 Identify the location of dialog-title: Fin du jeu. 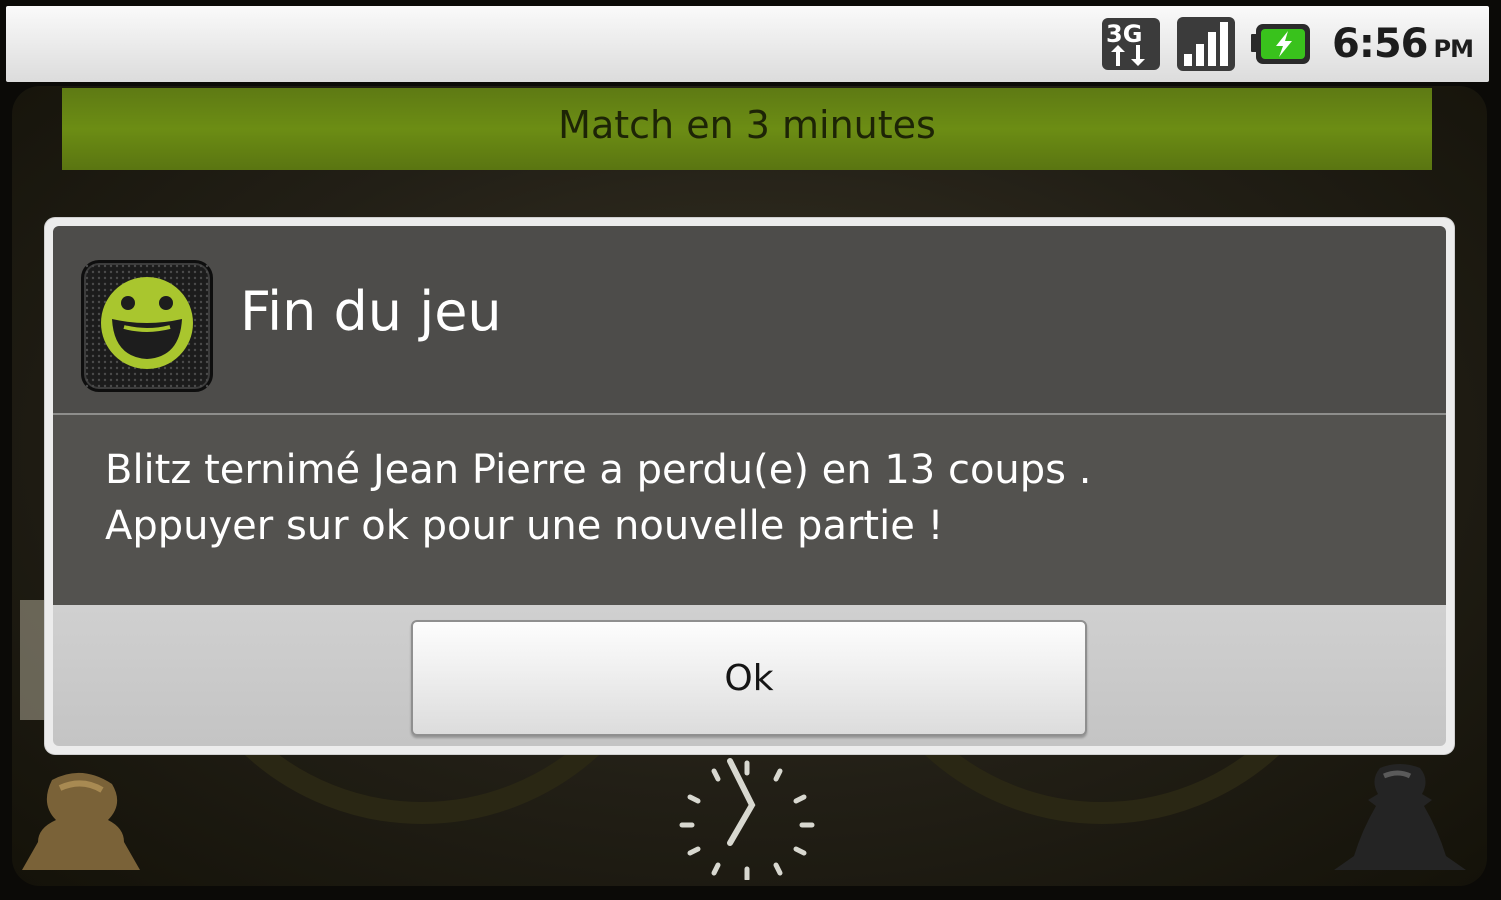
(371, 311).